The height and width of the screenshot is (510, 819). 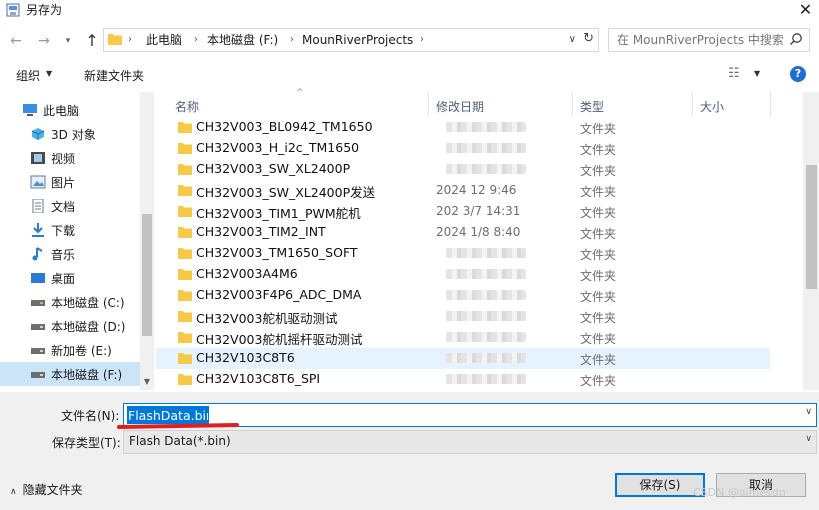 I want to click on file-row: CH32V003舵机驱动测试 文件夹, so click(x=463, y=316).